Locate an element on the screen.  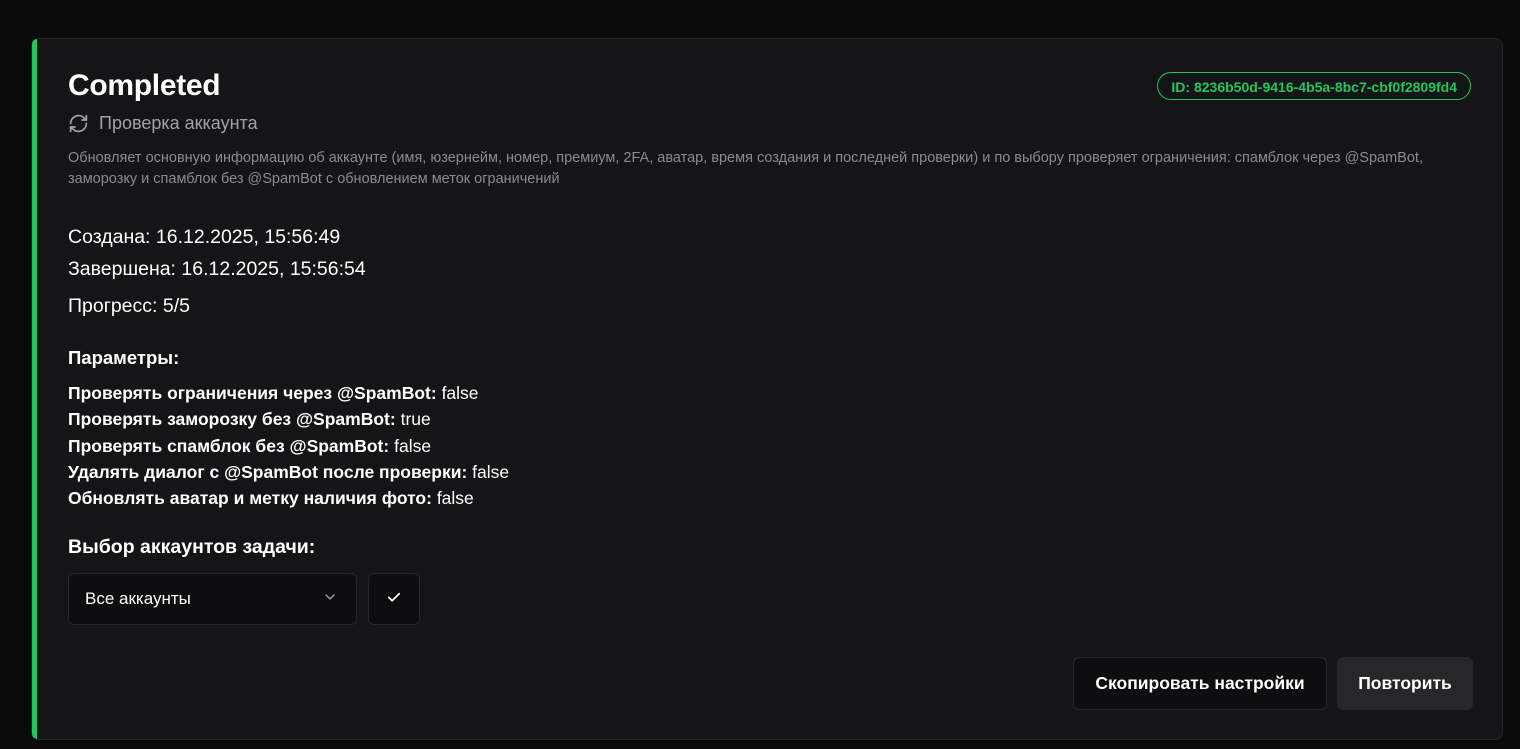
param-value: true is located at coordinates (415, 419).